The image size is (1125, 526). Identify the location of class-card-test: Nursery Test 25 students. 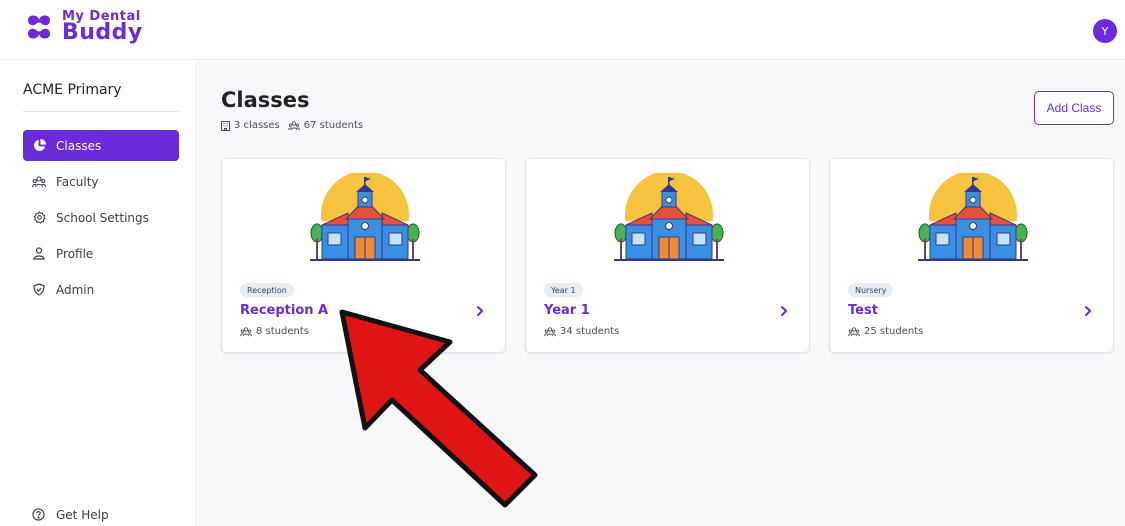
(971, 255).